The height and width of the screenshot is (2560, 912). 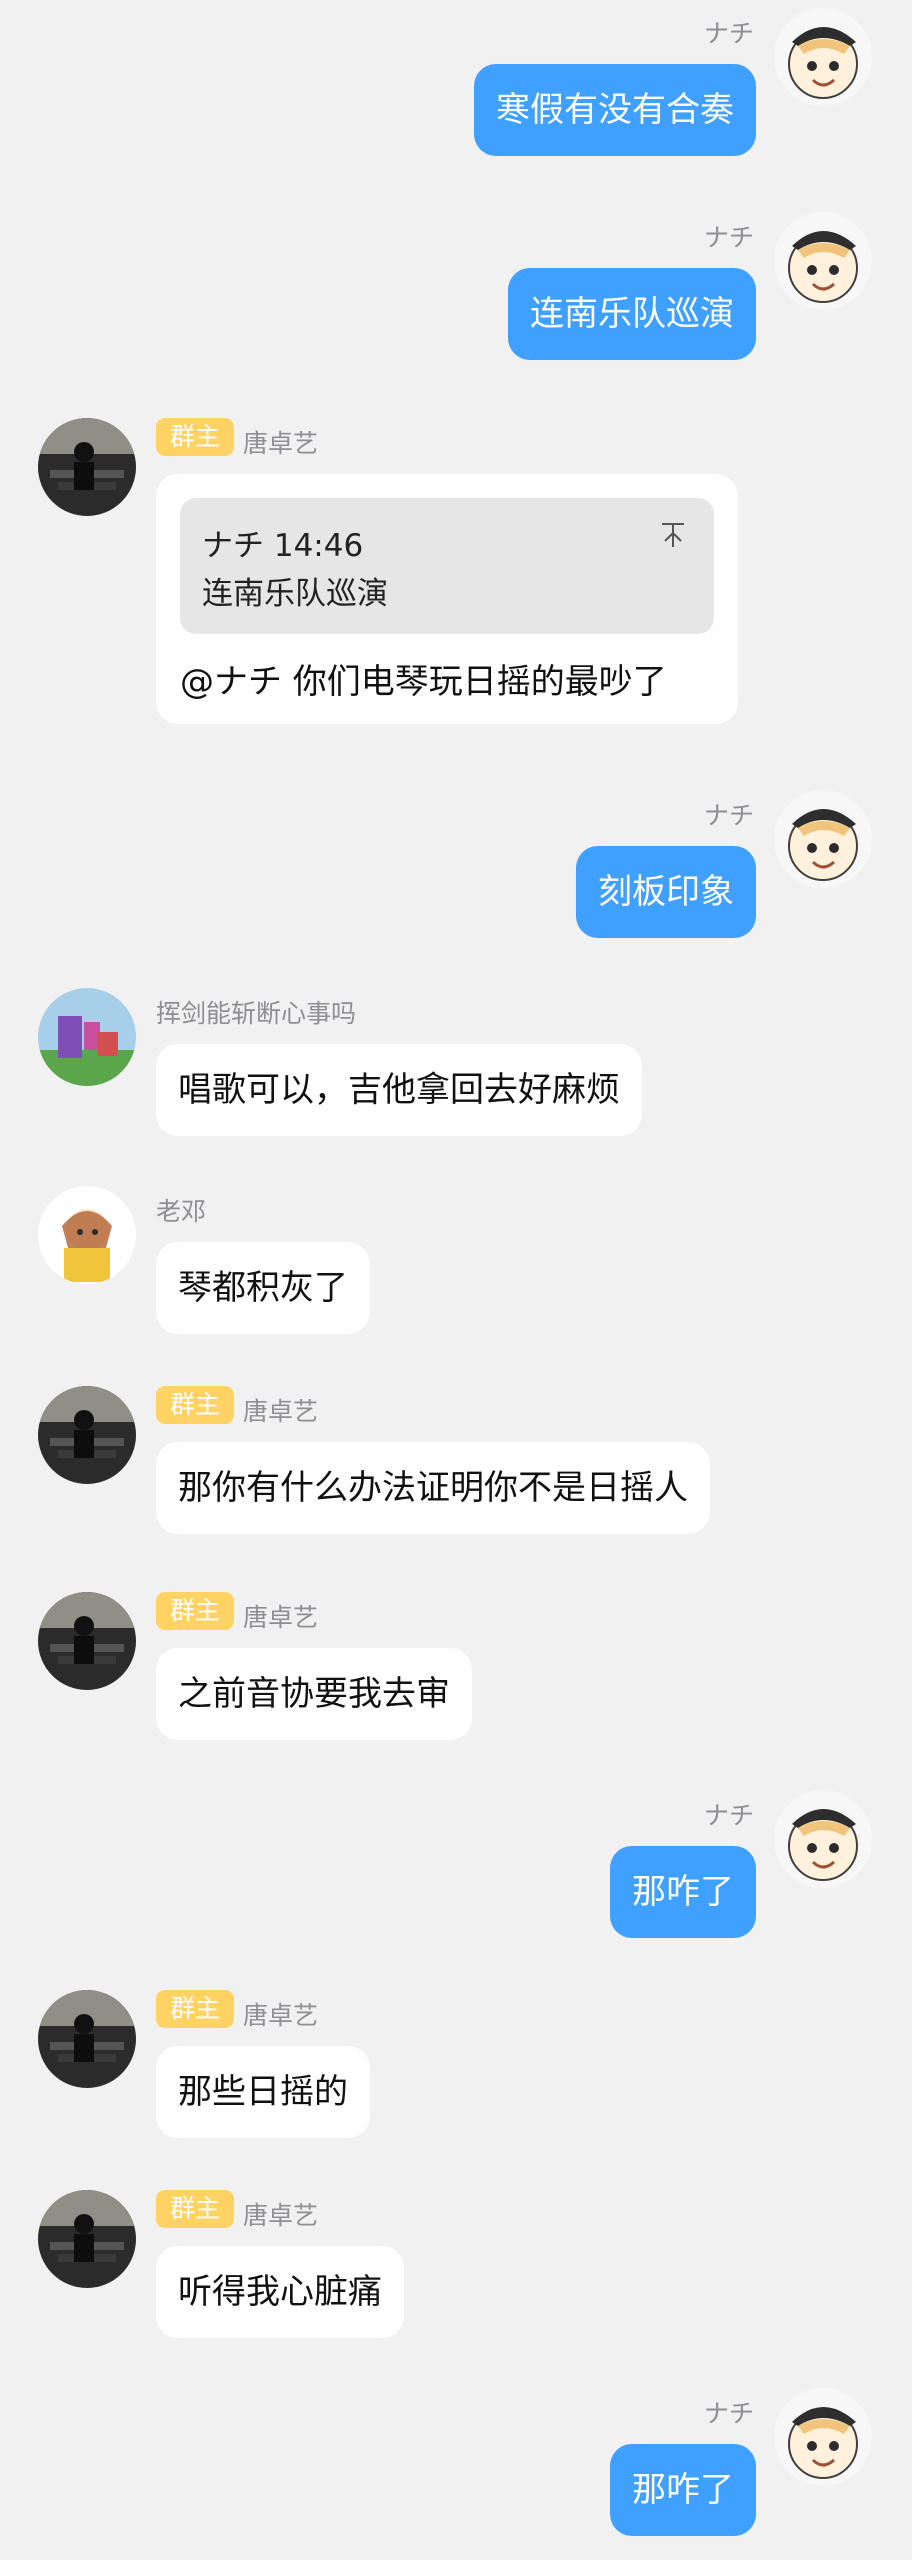 I want to click on message-bubble: 寒假有没有合奏, so click(x=615, y=110).